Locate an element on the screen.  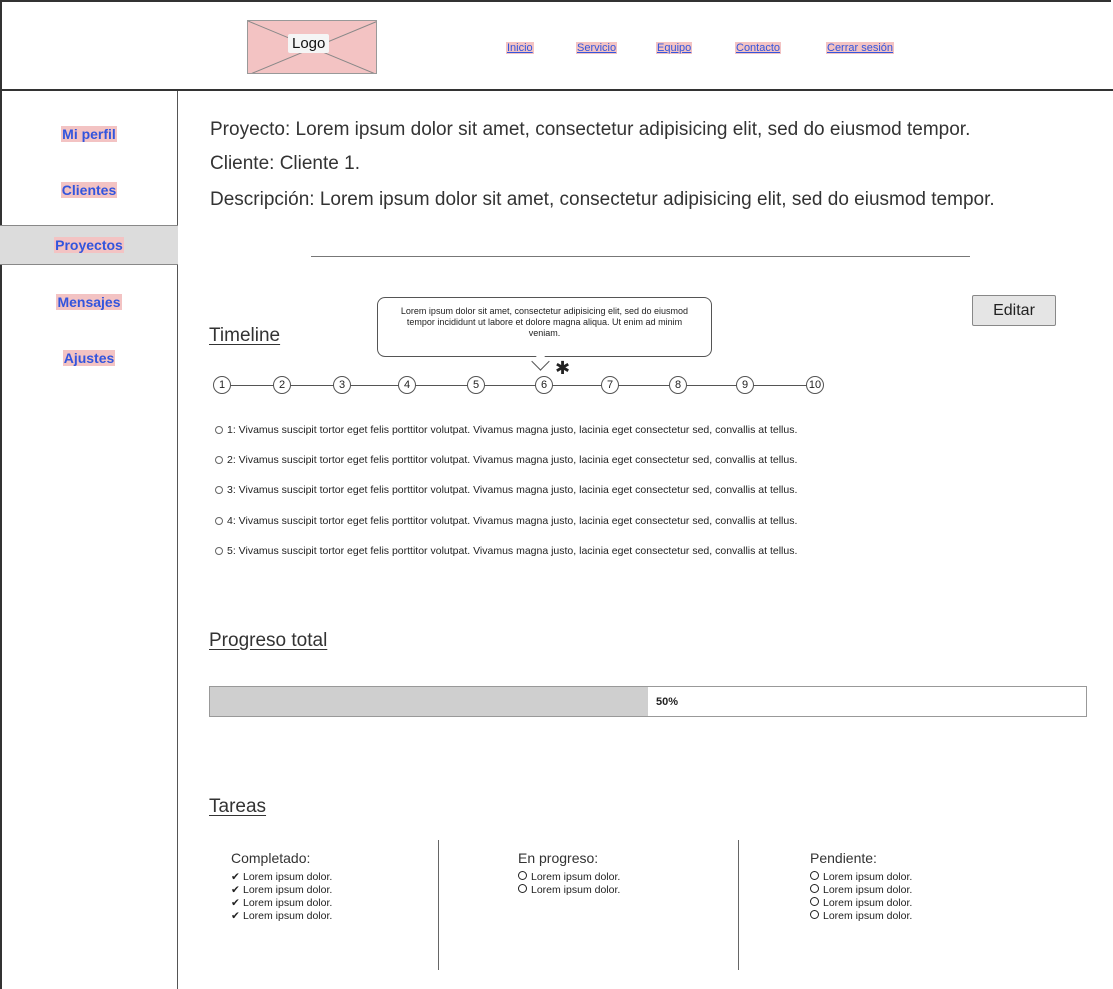
project-client: Cliente: Cliente 1. is located at coordinates (285, 163).